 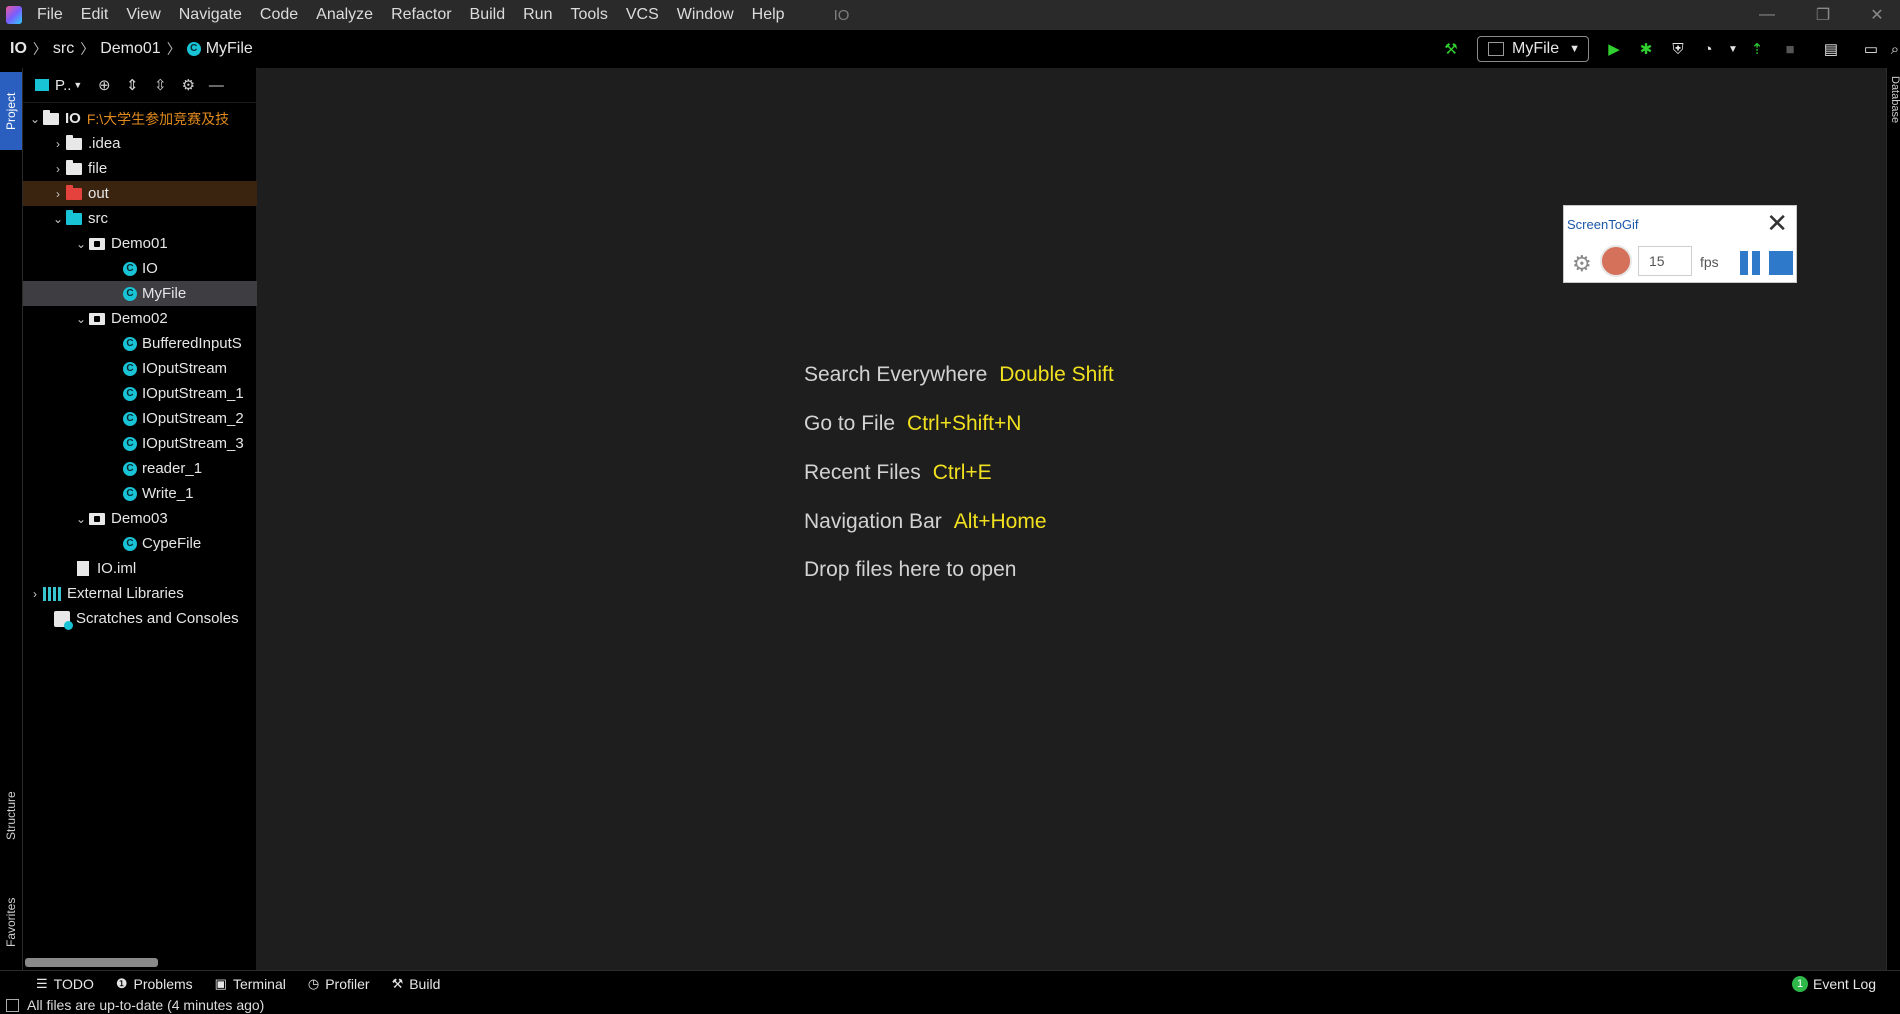 What do you see at coordinates (91, 962) in the screenshot?
I see `horizontal-scrollbar` at bounding box center [91, 962].